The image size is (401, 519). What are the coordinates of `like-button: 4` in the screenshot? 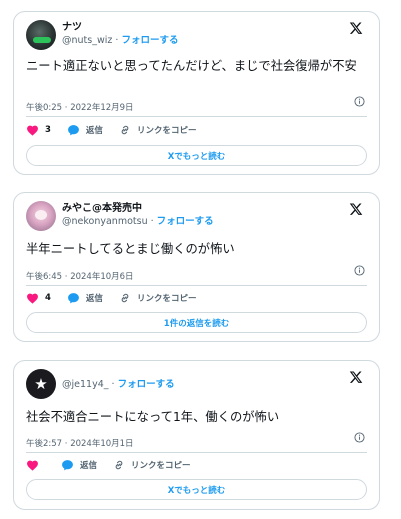 It's located at (38, 298).